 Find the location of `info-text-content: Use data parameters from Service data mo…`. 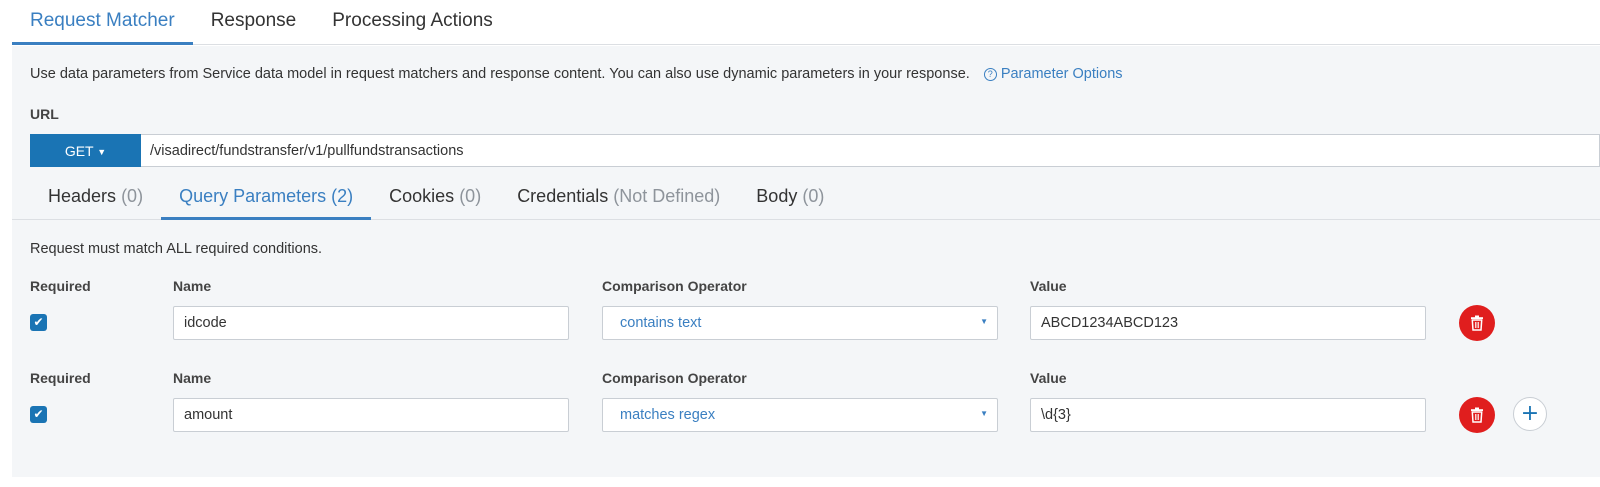

info-text-content: Use data parameters from Service data mo… is located at coordinates (500, 74).